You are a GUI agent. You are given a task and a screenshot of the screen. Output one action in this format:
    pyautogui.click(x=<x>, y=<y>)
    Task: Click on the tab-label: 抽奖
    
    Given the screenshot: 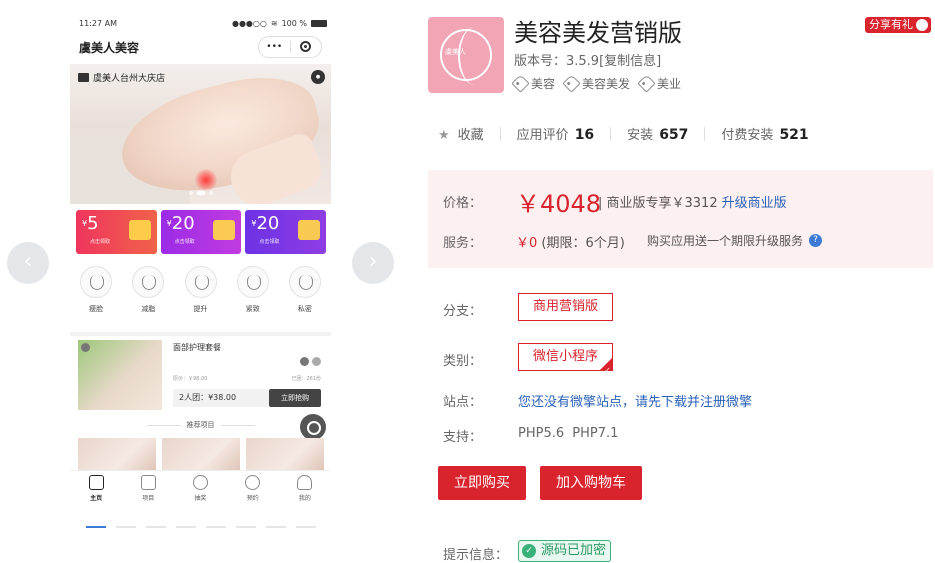 What is the action you would take?
    pyautogui.click(x=200, y=498)
    